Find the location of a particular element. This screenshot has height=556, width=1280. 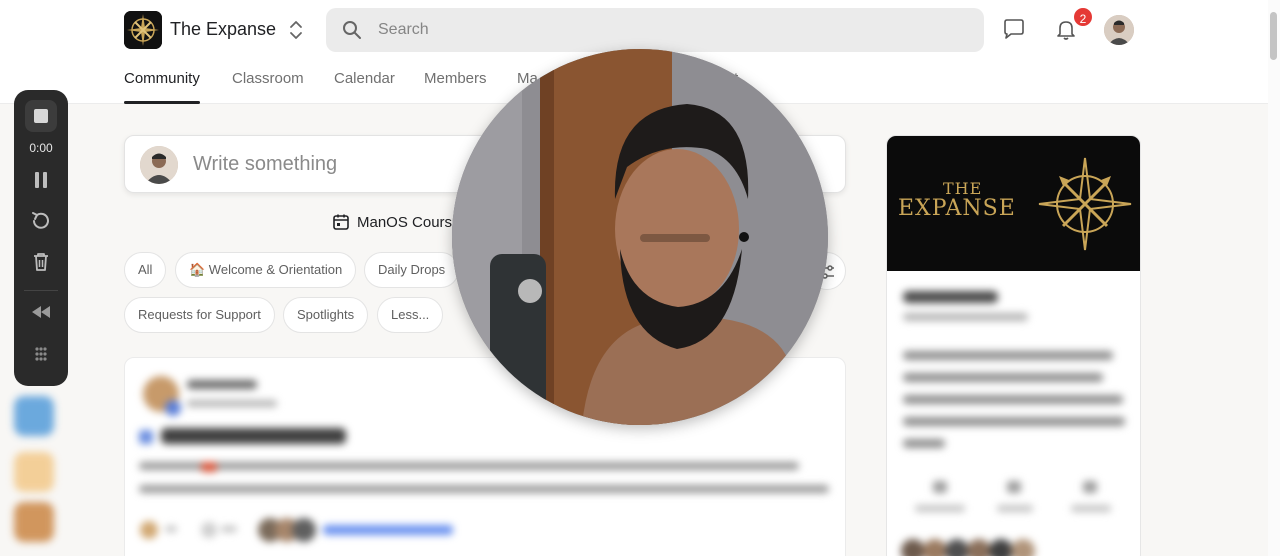

drag-handle is located at coordinates (41, 354).